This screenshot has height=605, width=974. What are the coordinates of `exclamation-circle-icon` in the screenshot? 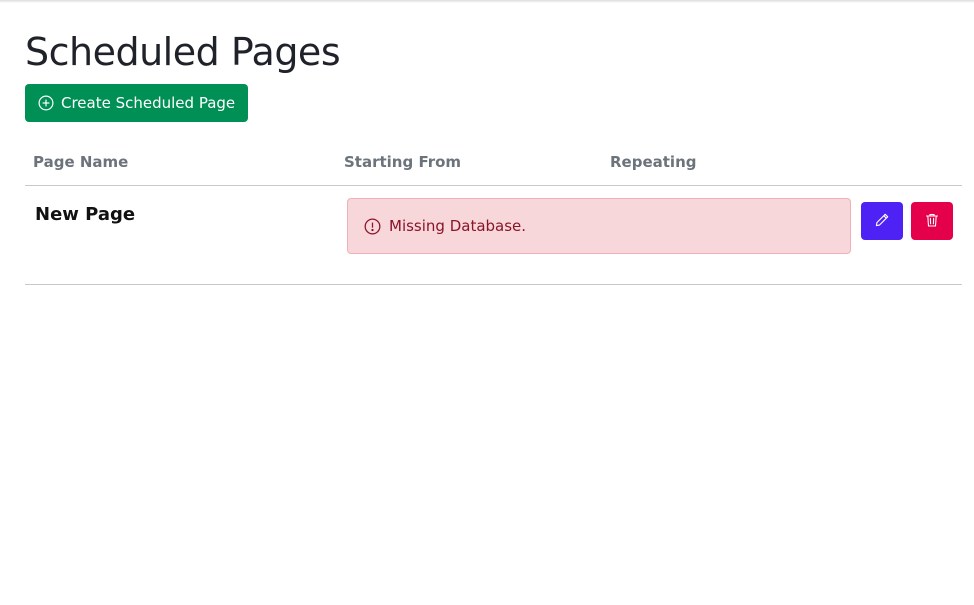 It's located at (372, 226).